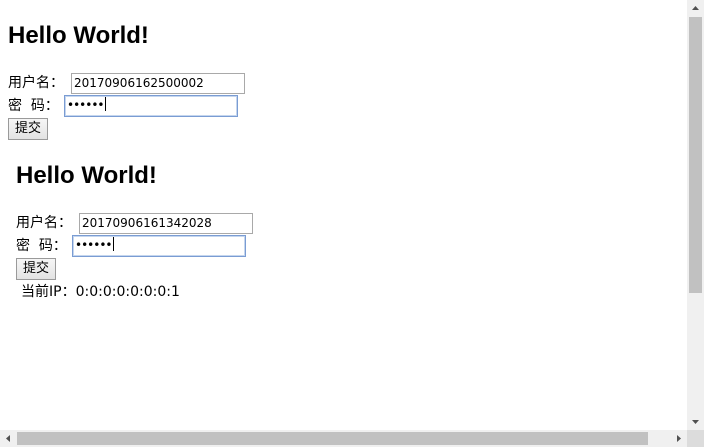 The image size is (704, 447). Describe the element at coordinates (8, 438) in the screenshot. I see `scroll-left-arrow-icon` at that location.